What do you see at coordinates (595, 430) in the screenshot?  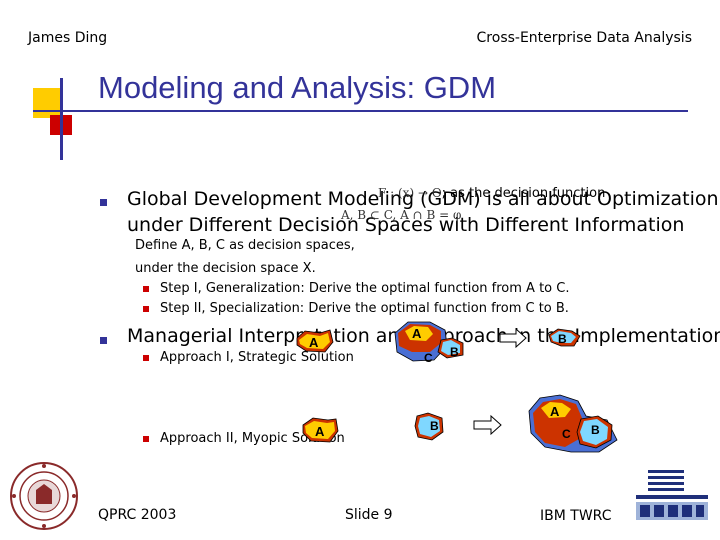 I see `approach2-label-b2: B` at bounding box center [595, 430].